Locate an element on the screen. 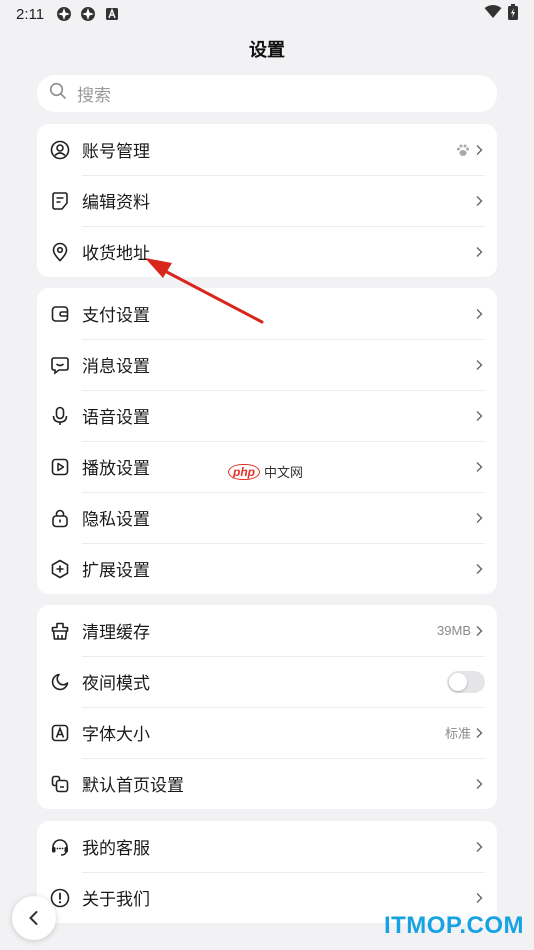 This screenshot has height=950, width=534. wallet-icon is located at coordinates (60, 314).